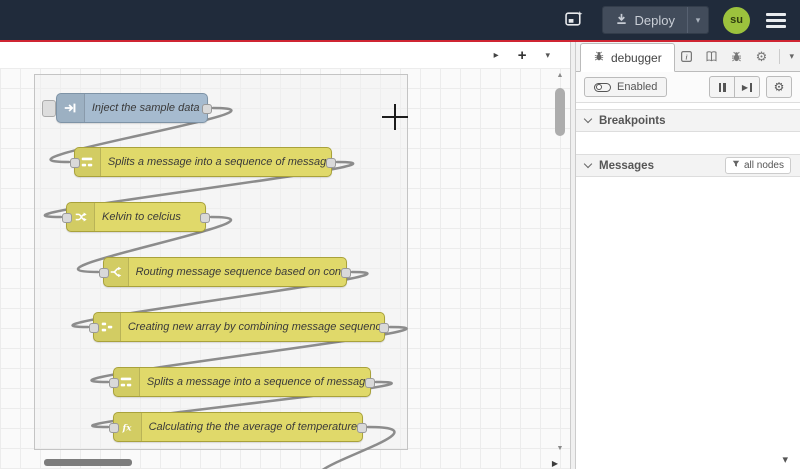  I want to click on scroll-up-icon: ▲, so click(560, 76).